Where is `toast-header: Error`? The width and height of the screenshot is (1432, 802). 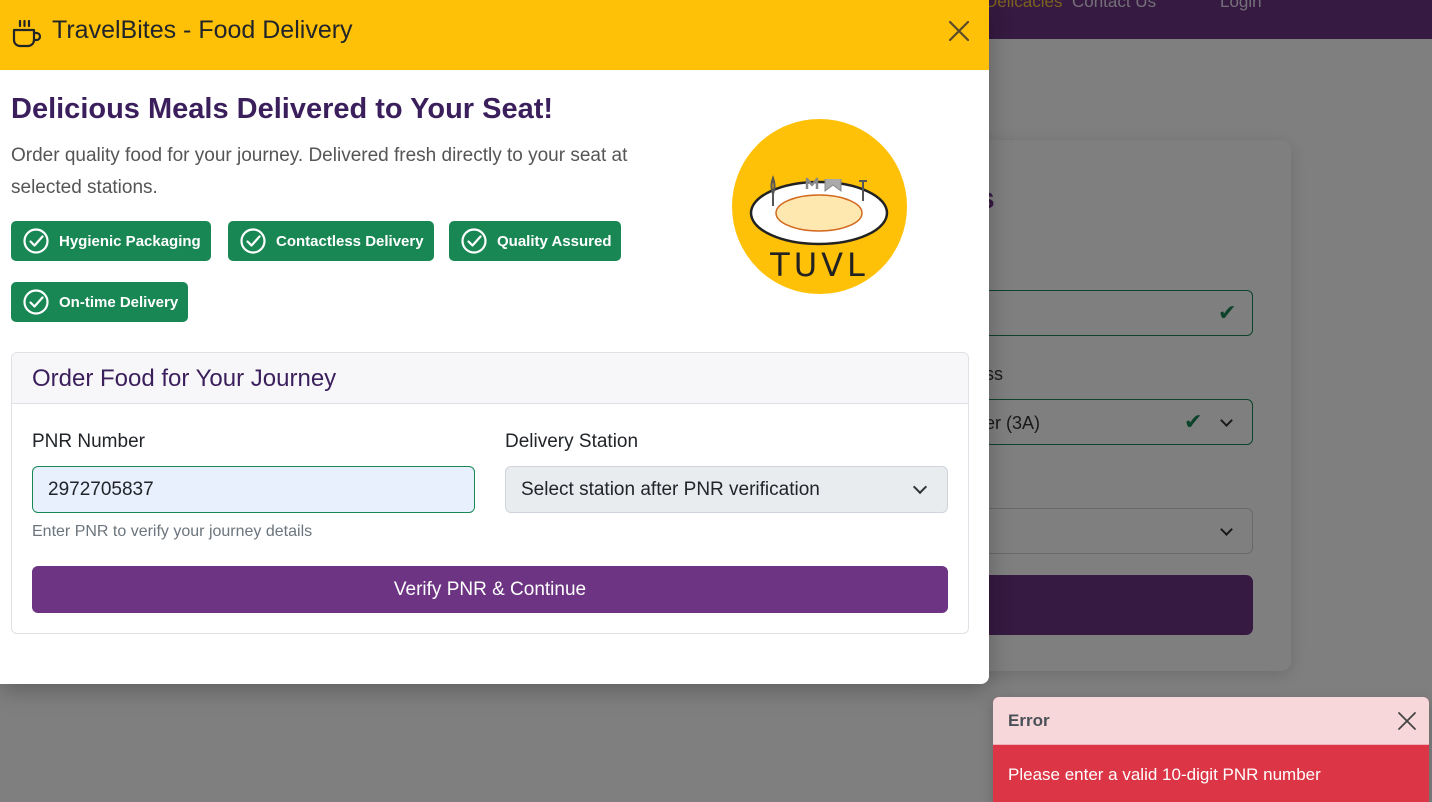
toast-header: Error is located at coordinates (1211, 721).